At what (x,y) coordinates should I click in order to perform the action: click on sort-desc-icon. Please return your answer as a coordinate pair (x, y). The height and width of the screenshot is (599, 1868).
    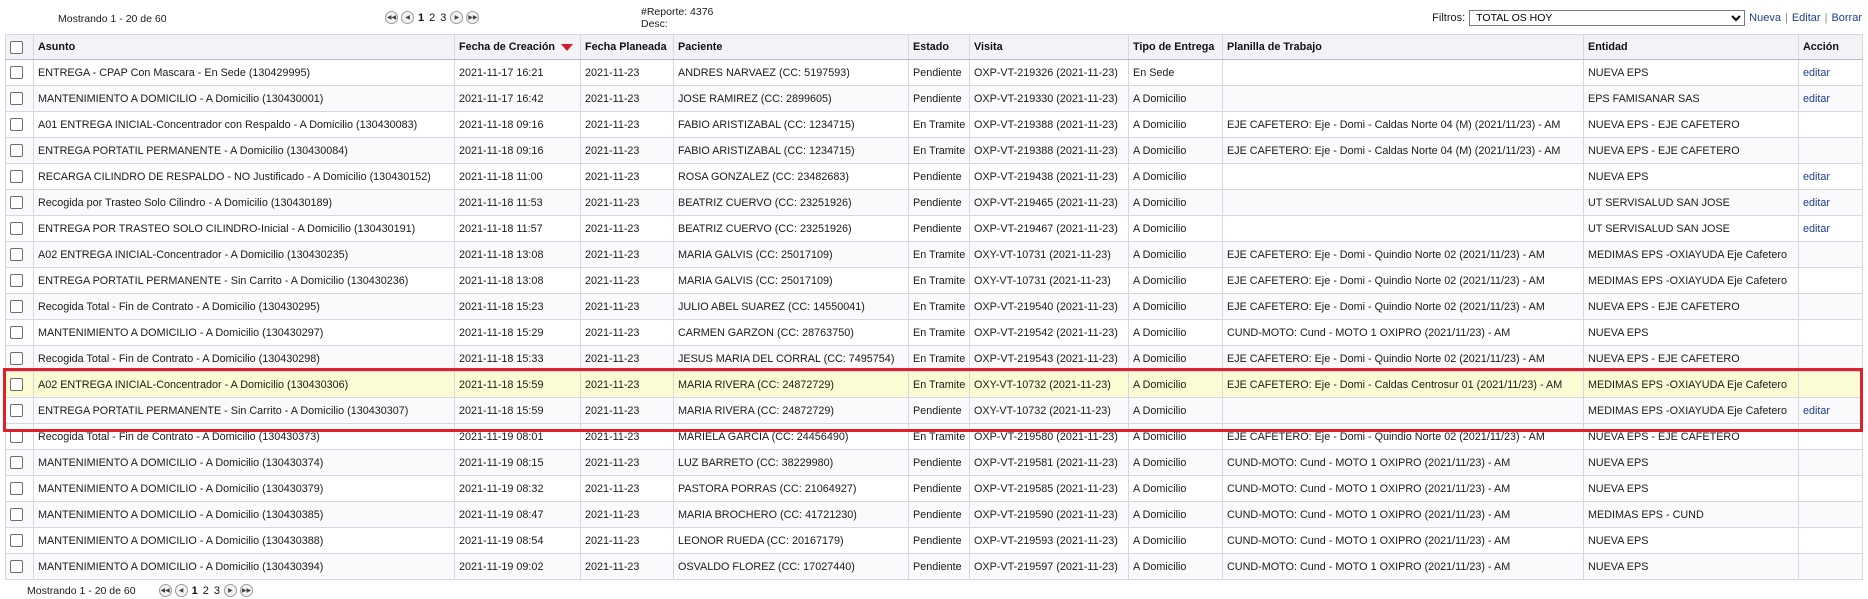
    Looking at the image, I should click on (567, 47).